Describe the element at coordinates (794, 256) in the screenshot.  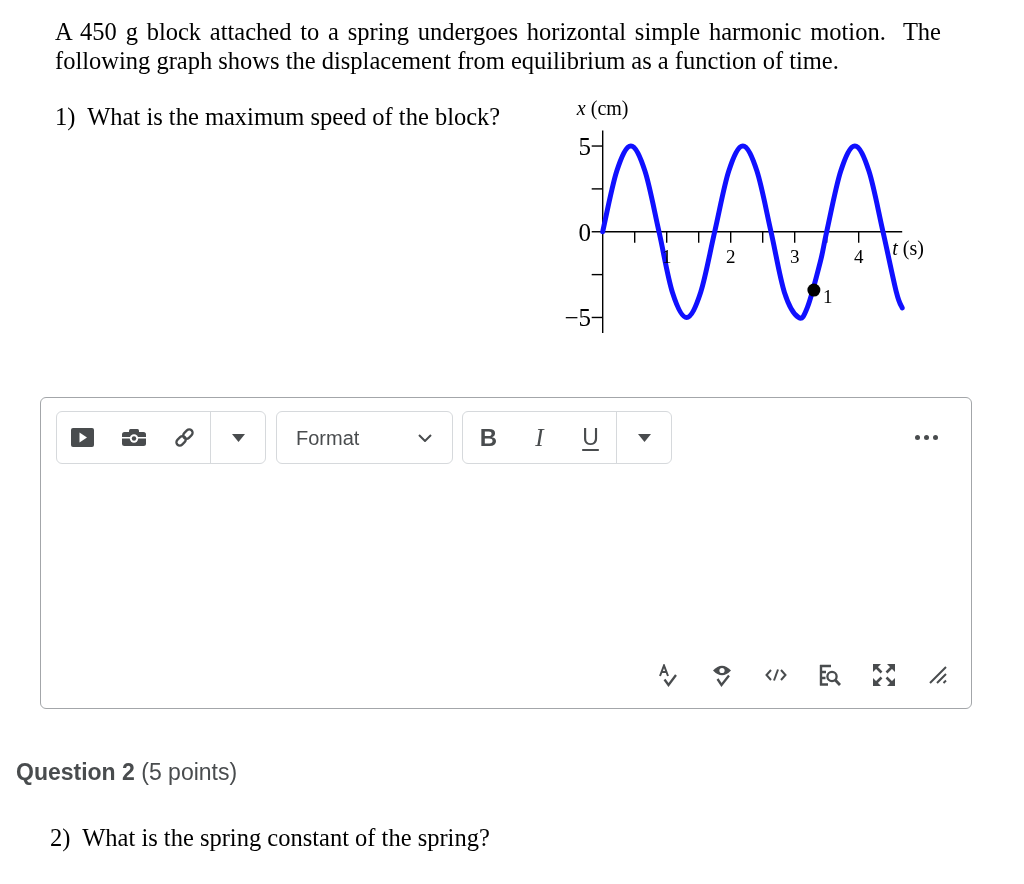
I see `tick-label: 3` at that location.